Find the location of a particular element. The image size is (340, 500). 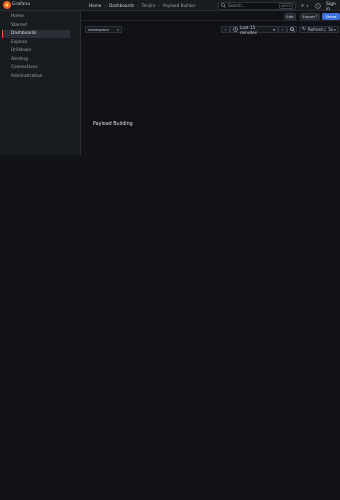

refresh-button: ↻ Refresh is located at coordinates (312, 29).